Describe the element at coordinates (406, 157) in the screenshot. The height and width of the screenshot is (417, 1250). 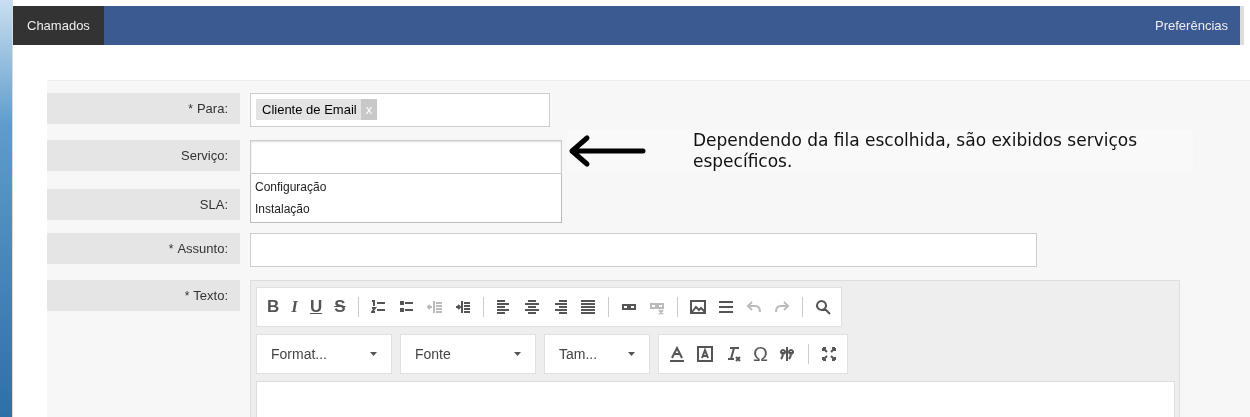
I see `service-field` at that location.